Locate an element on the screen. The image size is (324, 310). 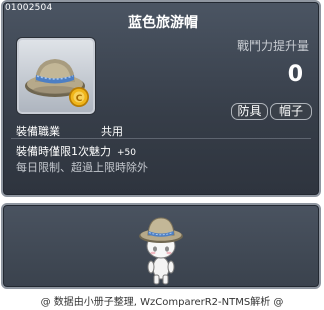
job-label: 裝備職業 is located at coordinates (38, 131).